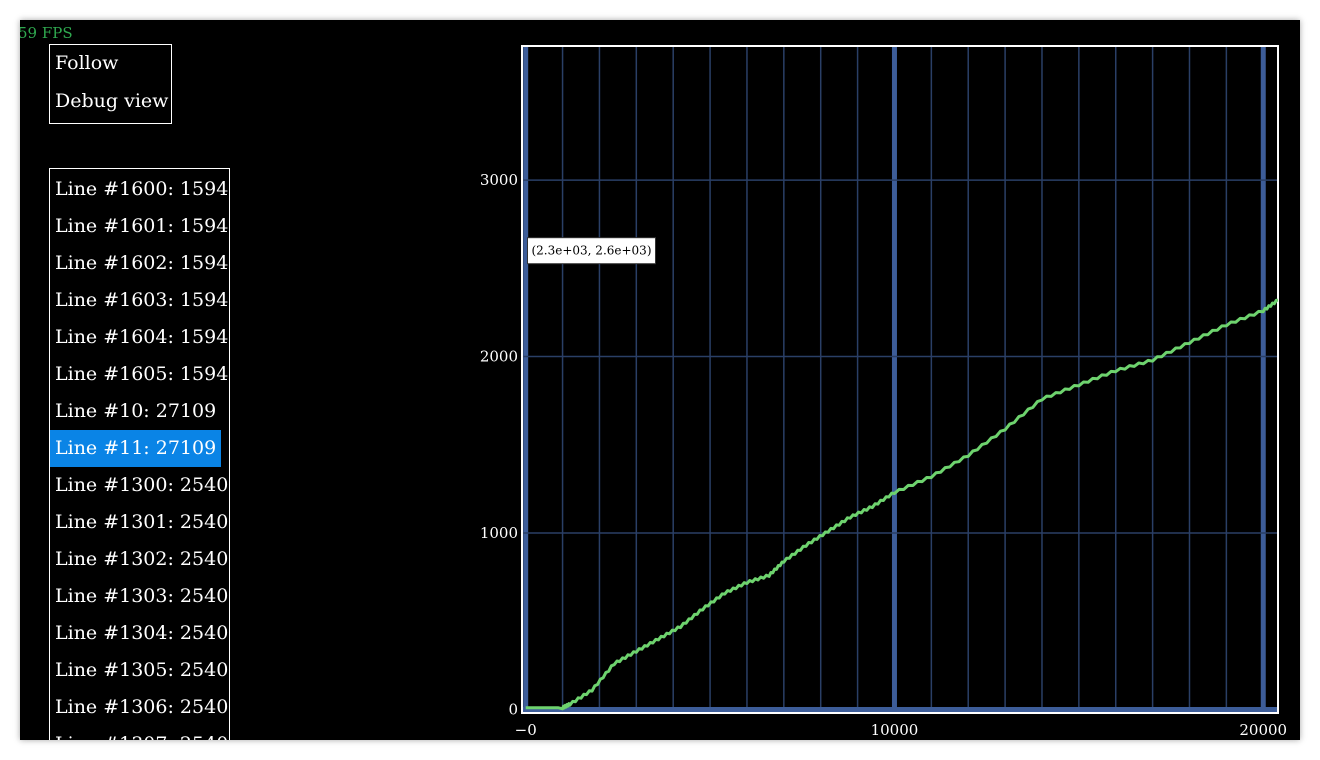 This screenshot has height=760, width=1320. Describe the element at coordinates (499, 180) in the screenshot. I see `y-tick-label: 3000` at that location.